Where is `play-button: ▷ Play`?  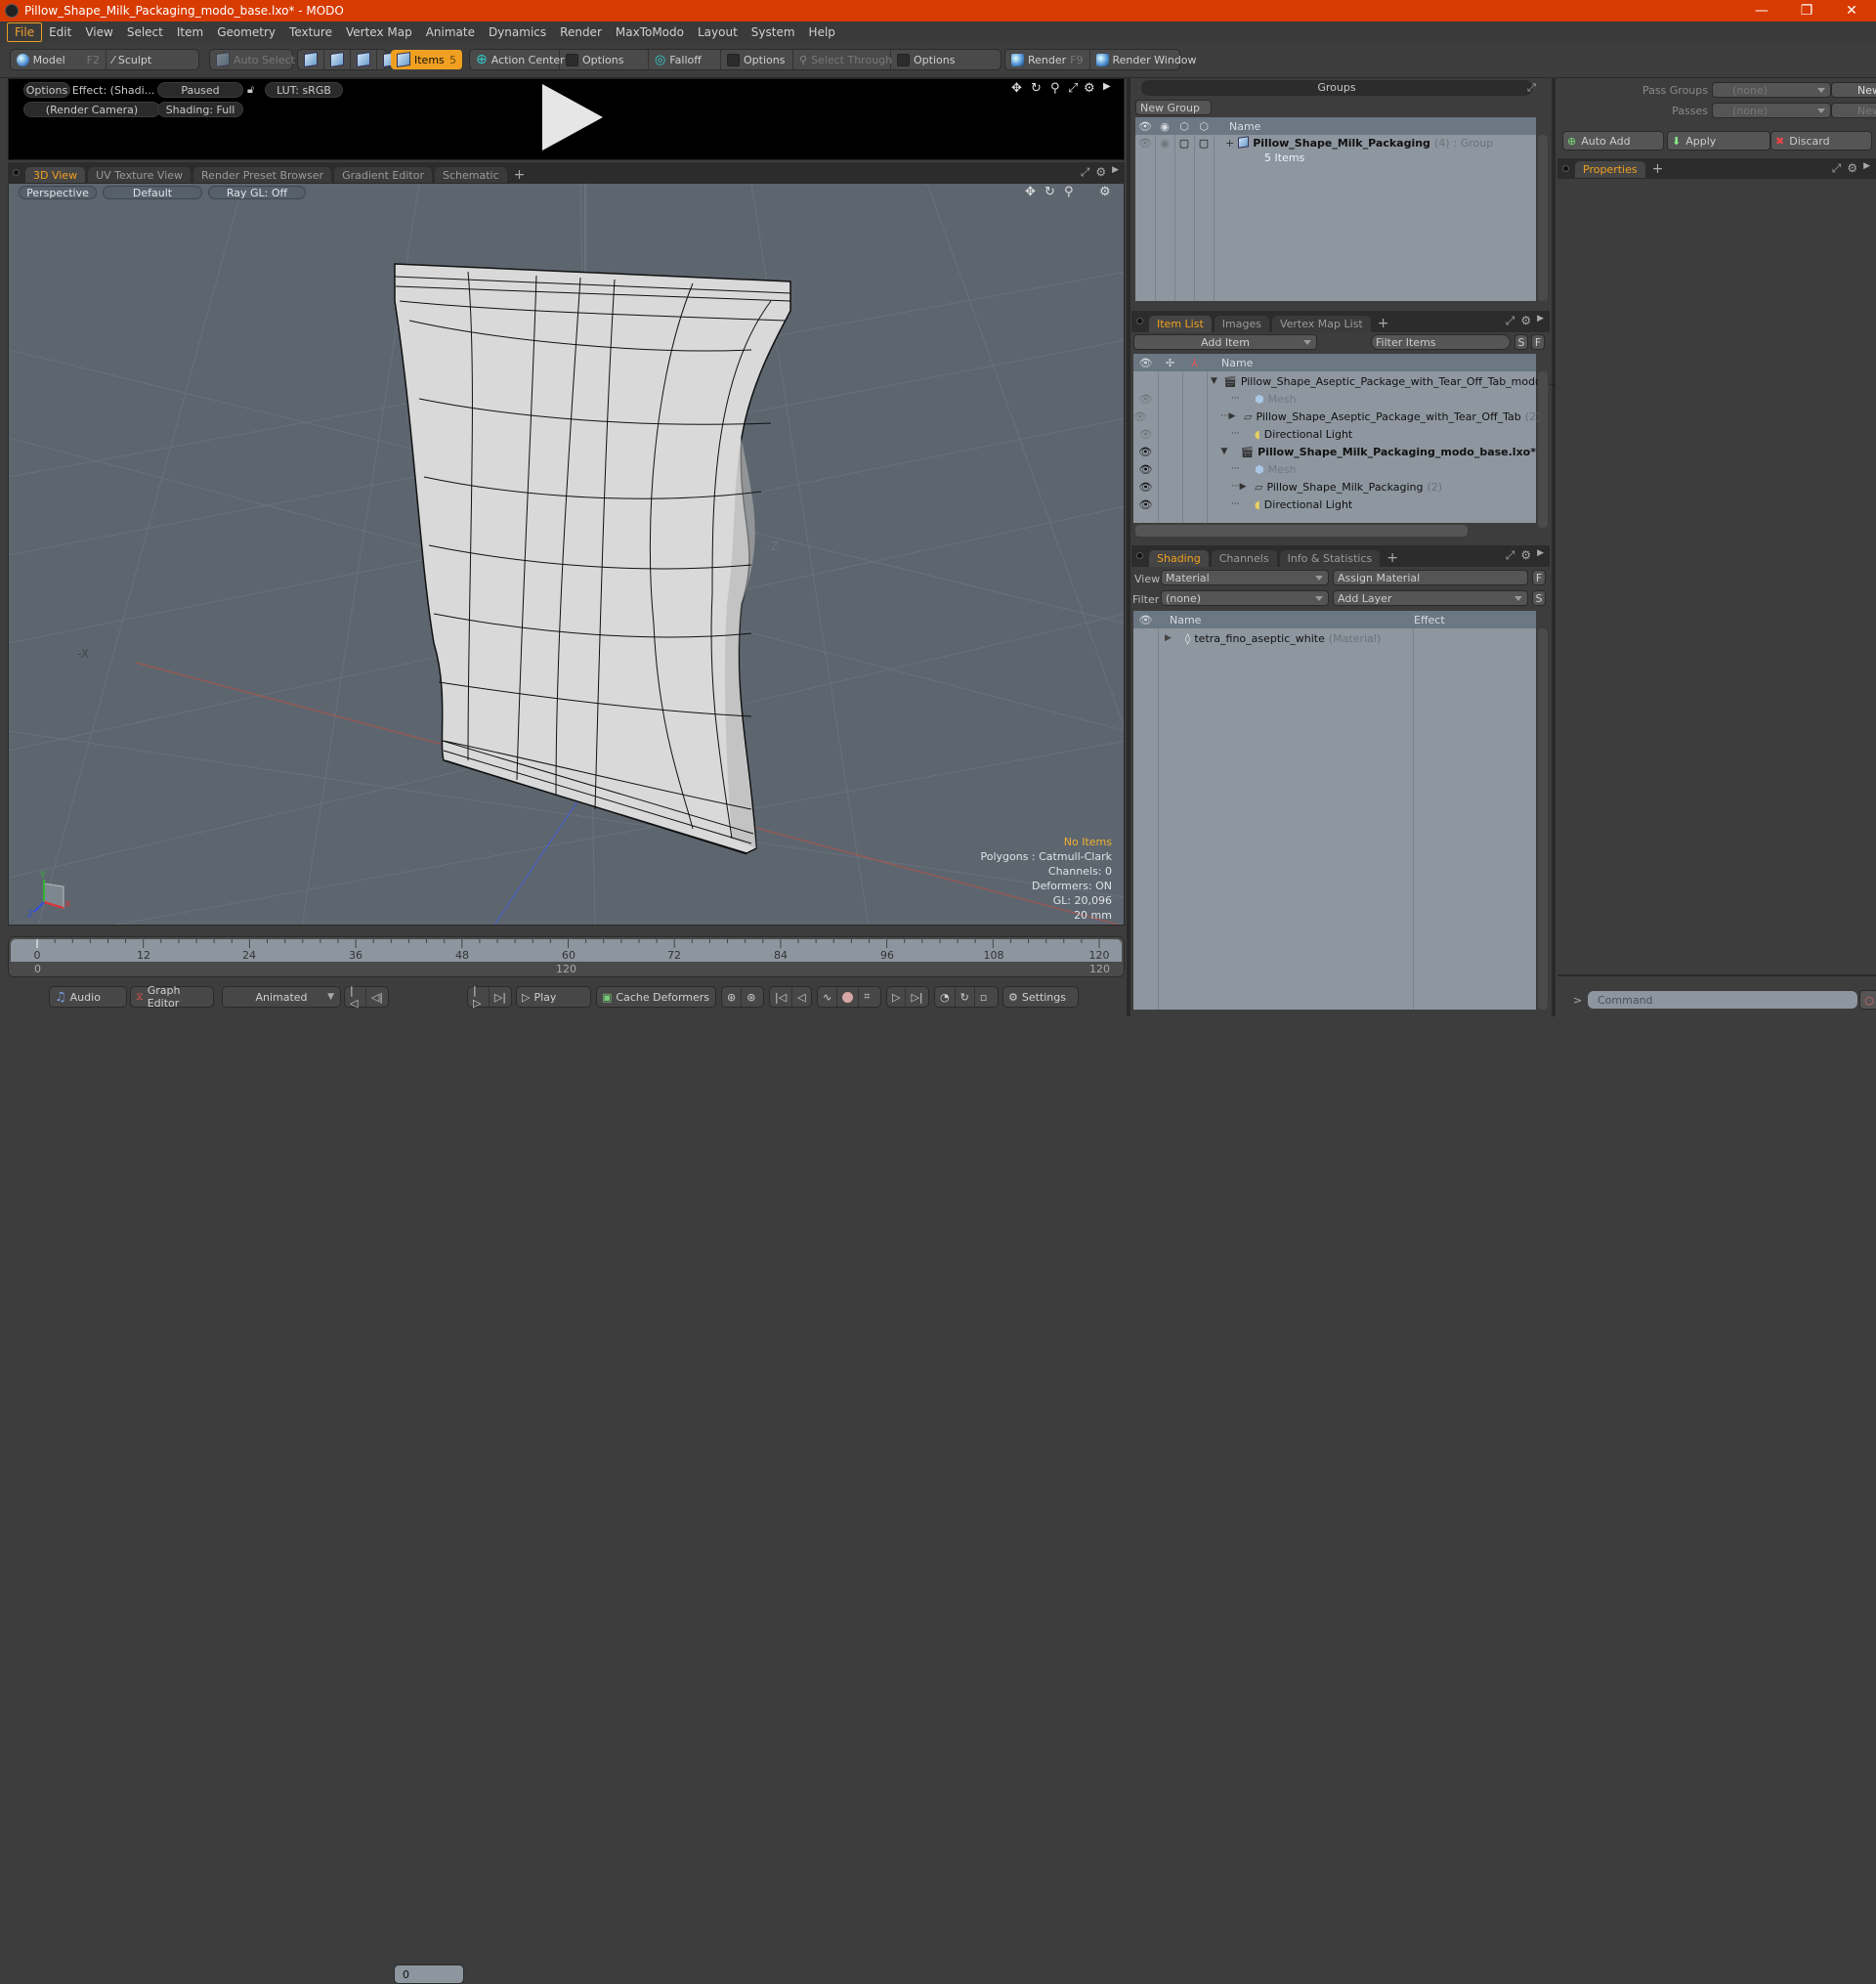 play-button: ▷ Play is located at coordinates (553, 997).